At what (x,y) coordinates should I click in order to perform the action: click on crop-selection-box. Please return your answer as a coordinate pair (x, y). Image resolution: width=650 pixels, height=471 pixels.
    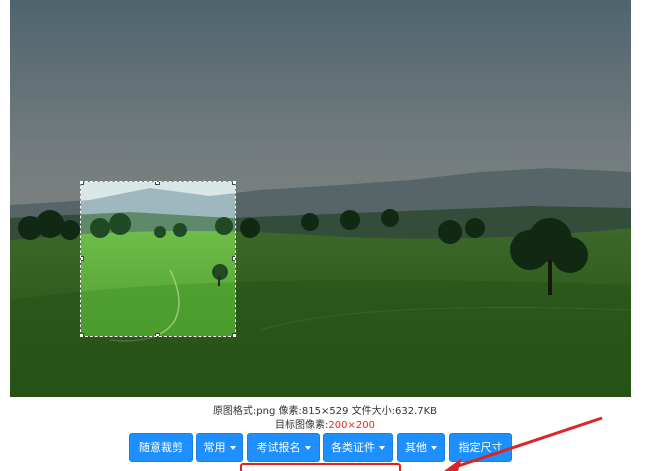
    Looking at the image, I should click on (158, 259).